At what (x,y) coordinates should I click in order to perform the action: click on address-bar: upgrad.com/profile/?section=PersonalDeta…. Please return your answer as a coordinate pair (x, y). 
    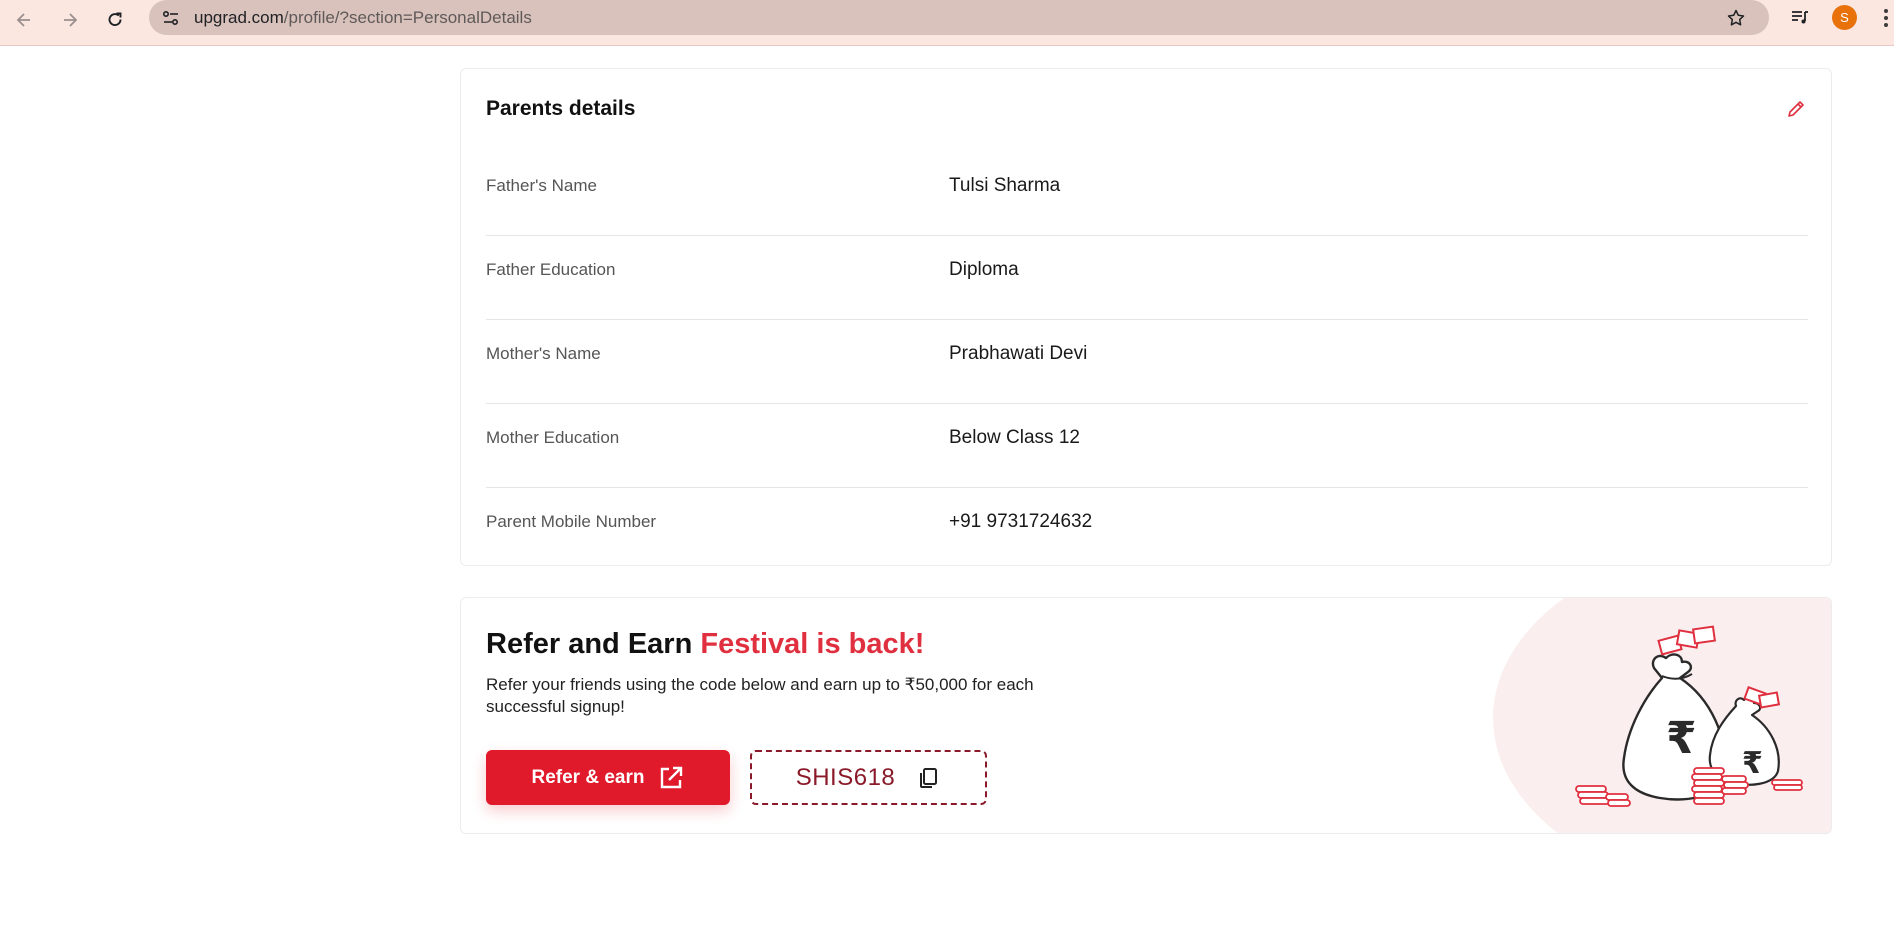
    Looking at the image, I should click on (959, 17).